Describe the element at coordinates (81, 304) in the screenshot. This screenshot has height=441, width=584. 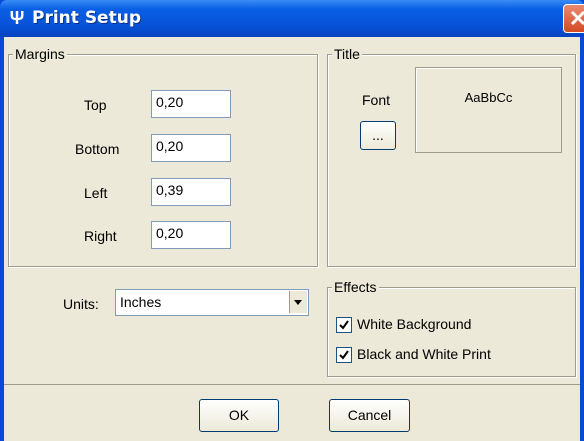
I see `units-label: Units:` at that location.